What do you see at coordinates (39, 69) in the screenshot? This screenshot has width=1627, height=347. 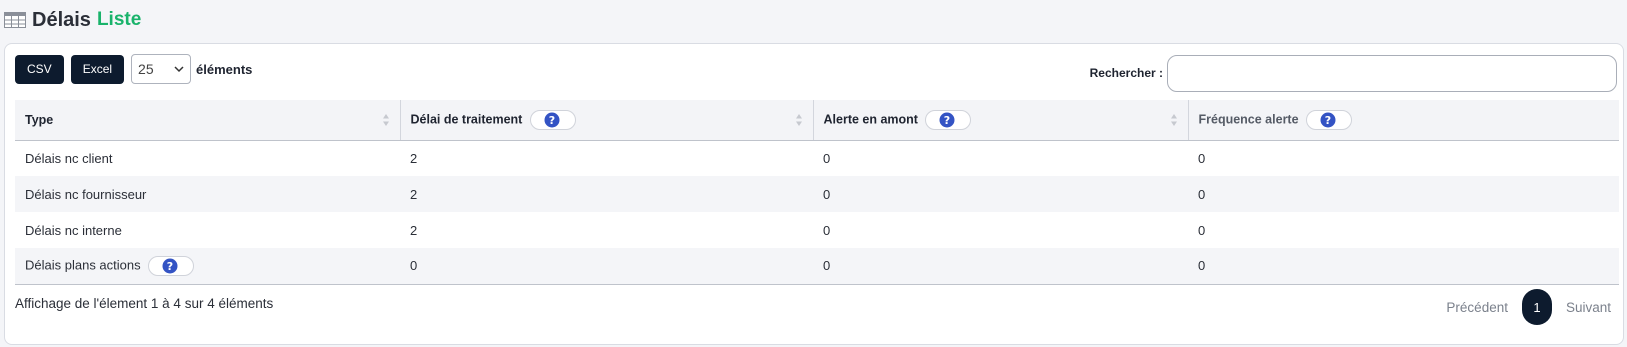 I see `csv-button: CSV` at bounding box center [39, 69].